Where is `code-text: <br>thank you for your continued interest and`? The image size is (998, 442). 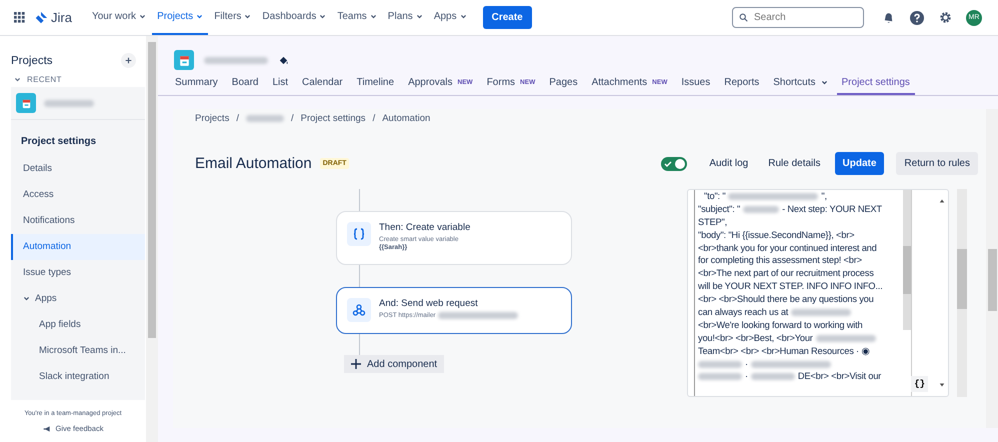
code-text: <br>thank you for your continued interest and is located at coordinates (787, 248).